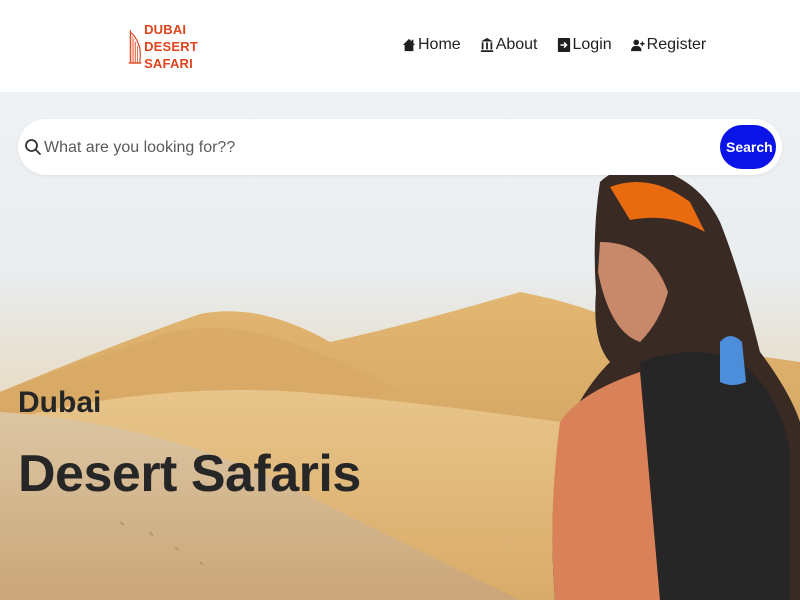 Image resolution: width=800 pixels, height=600 pixels. Describe the element at coordinates (487, 45) in the screenshot. I see `bank-icon` at that location.